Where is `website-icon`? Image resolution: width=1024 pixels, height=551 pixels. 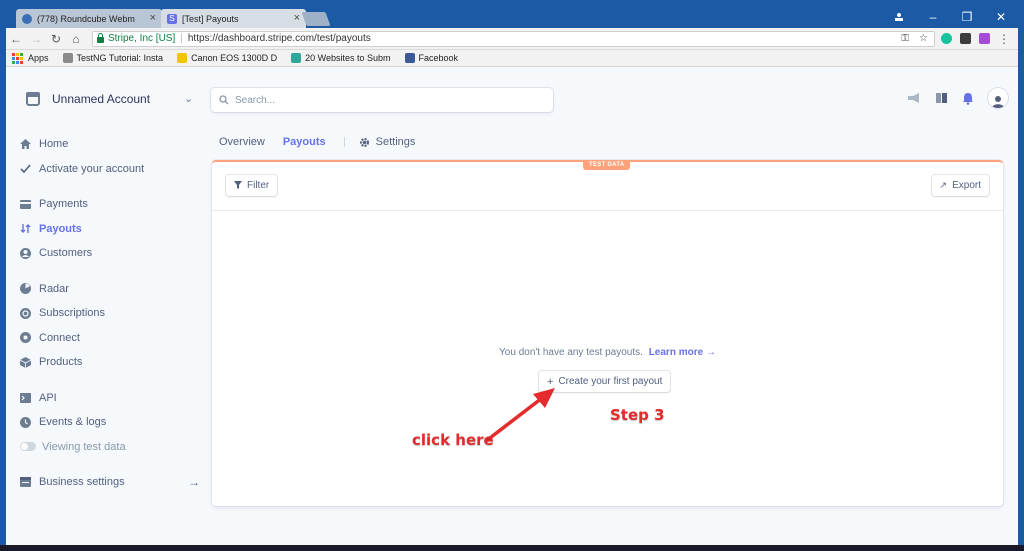 website-icon is located at coordinates (296, 58).